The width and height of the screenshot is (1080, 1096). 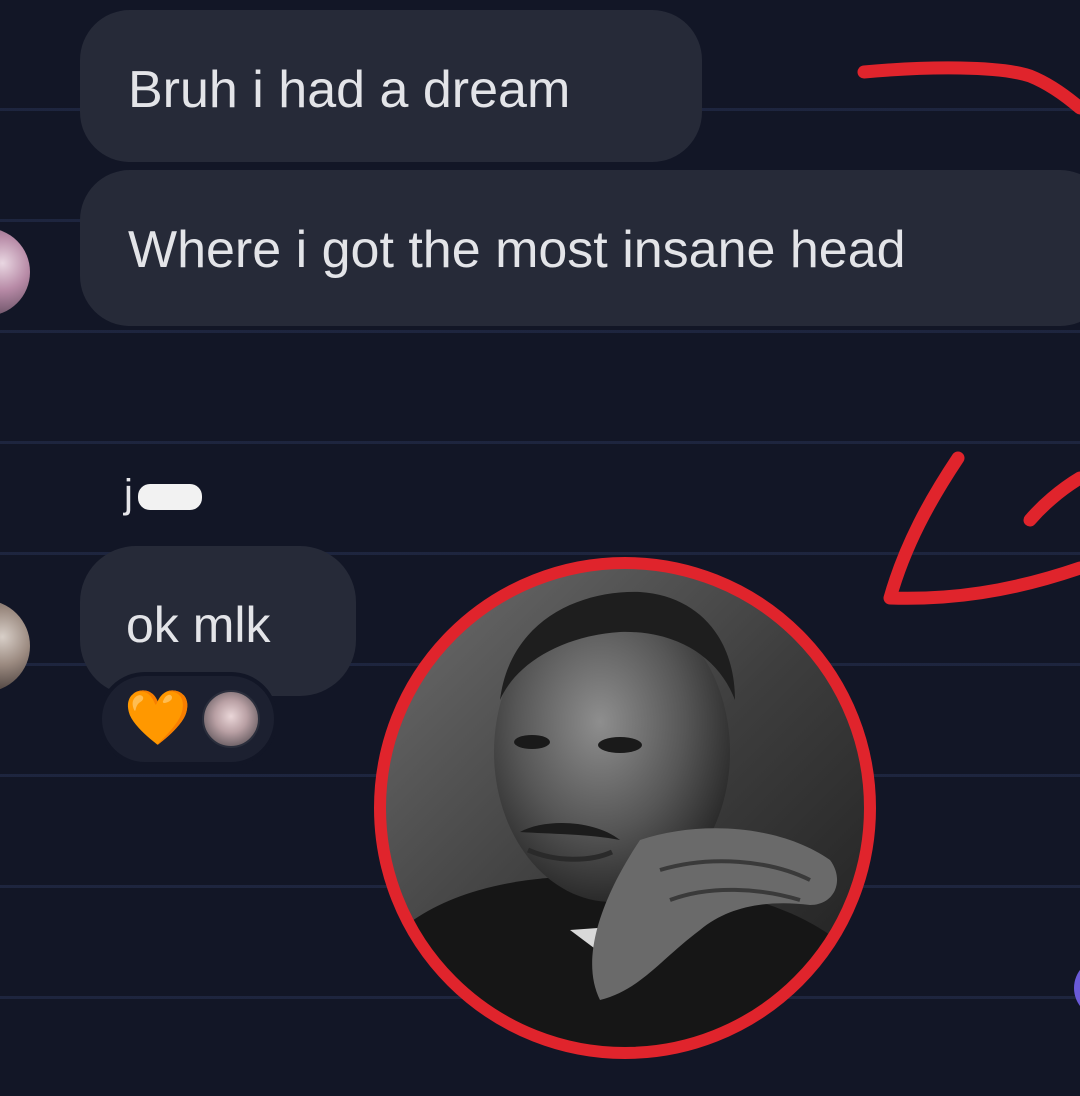 I want to click on sender-avatar, so click(x=15, y=272).